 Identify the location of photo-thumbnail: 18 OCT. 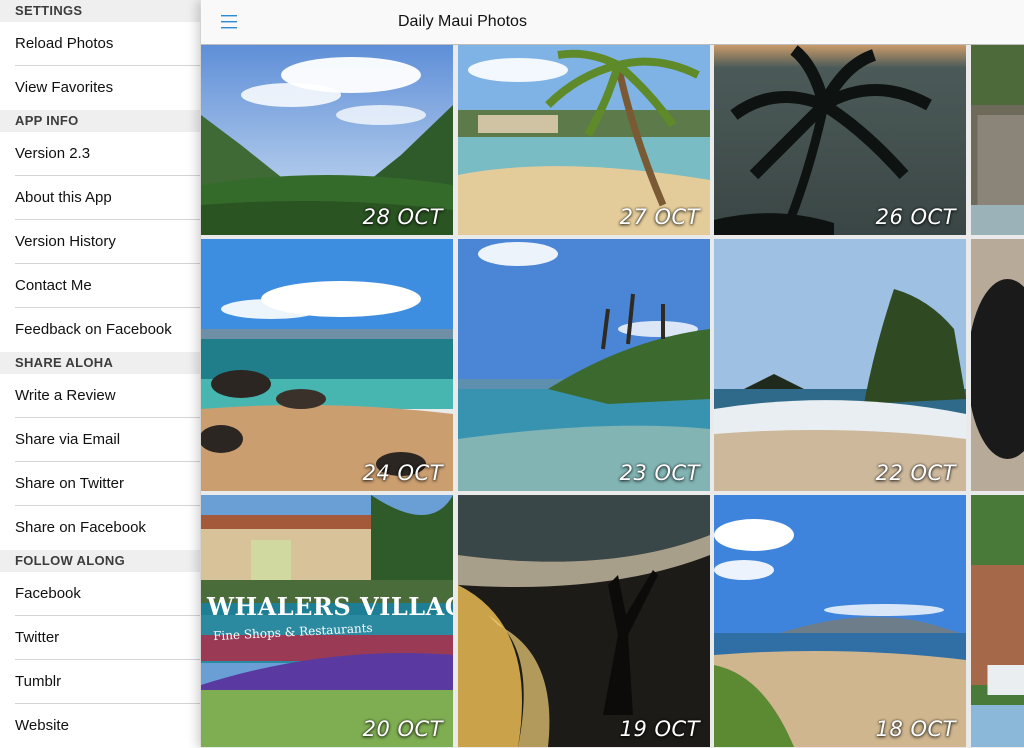
(840, 621).